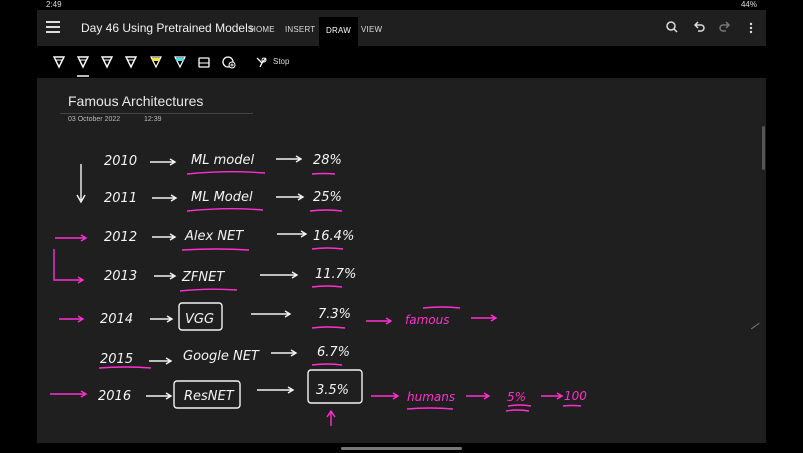 The height and width of the screenshot is (453, 803). I want to click on tab-insert: INSERT, so click(300, 30).